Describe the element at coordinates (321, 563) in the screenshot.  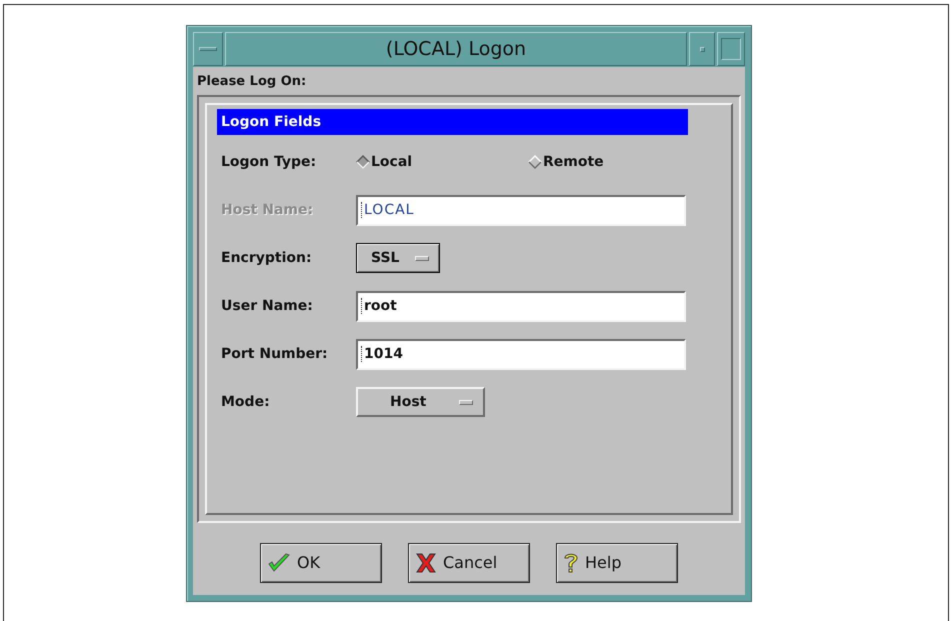
I see `dialog-button: OK` at that location.